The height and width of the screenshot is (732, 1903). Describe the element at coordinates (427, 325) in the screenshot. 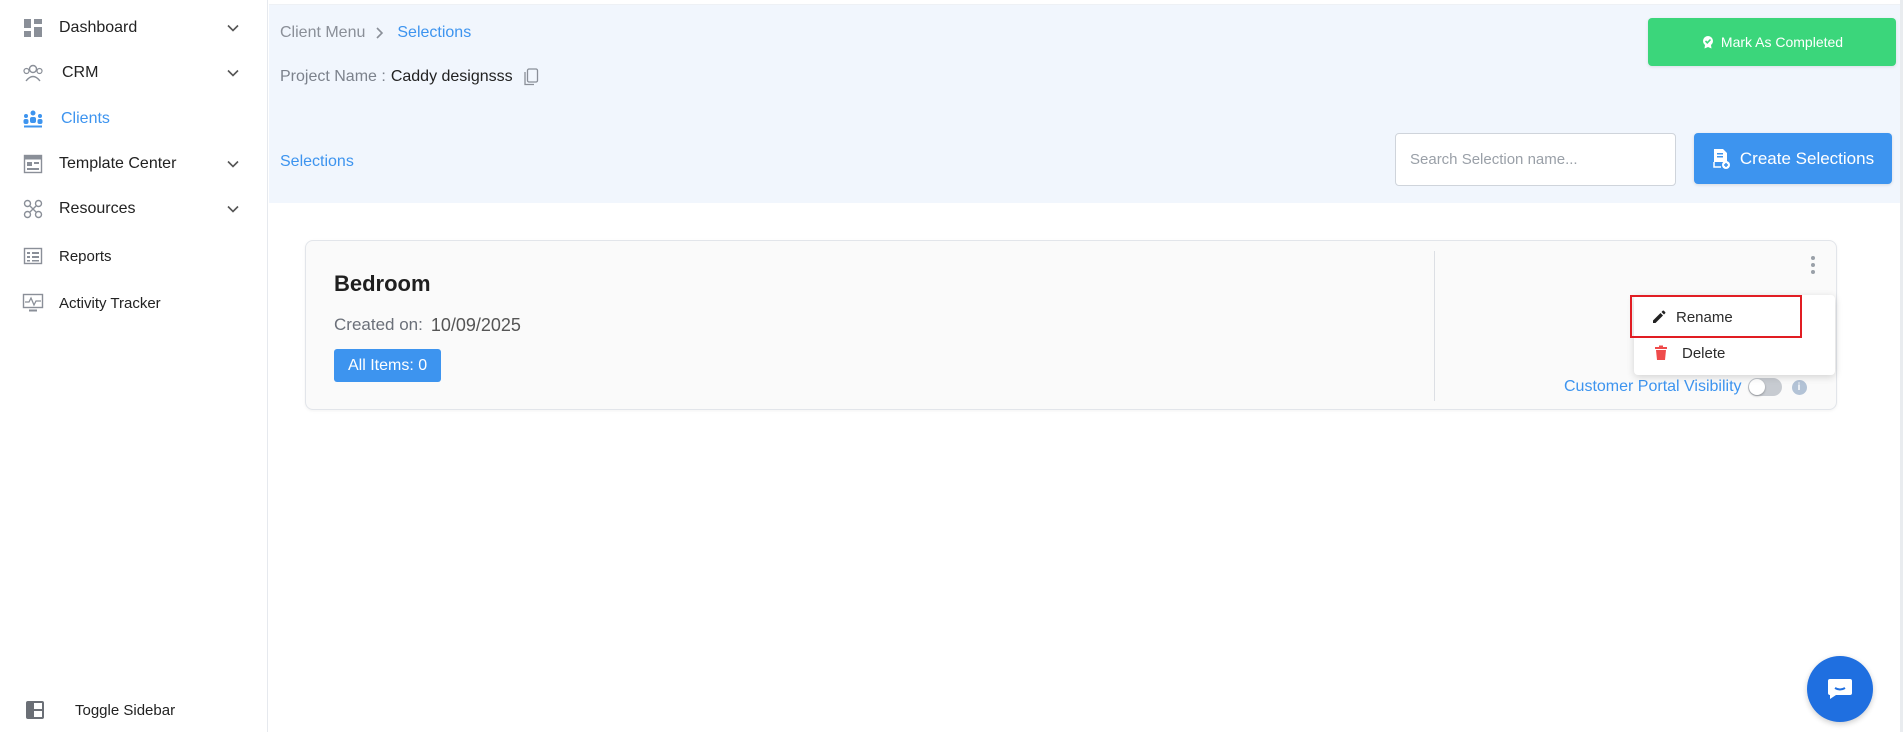

I see `selection-created: Created on: 10/09/2025` at that location.